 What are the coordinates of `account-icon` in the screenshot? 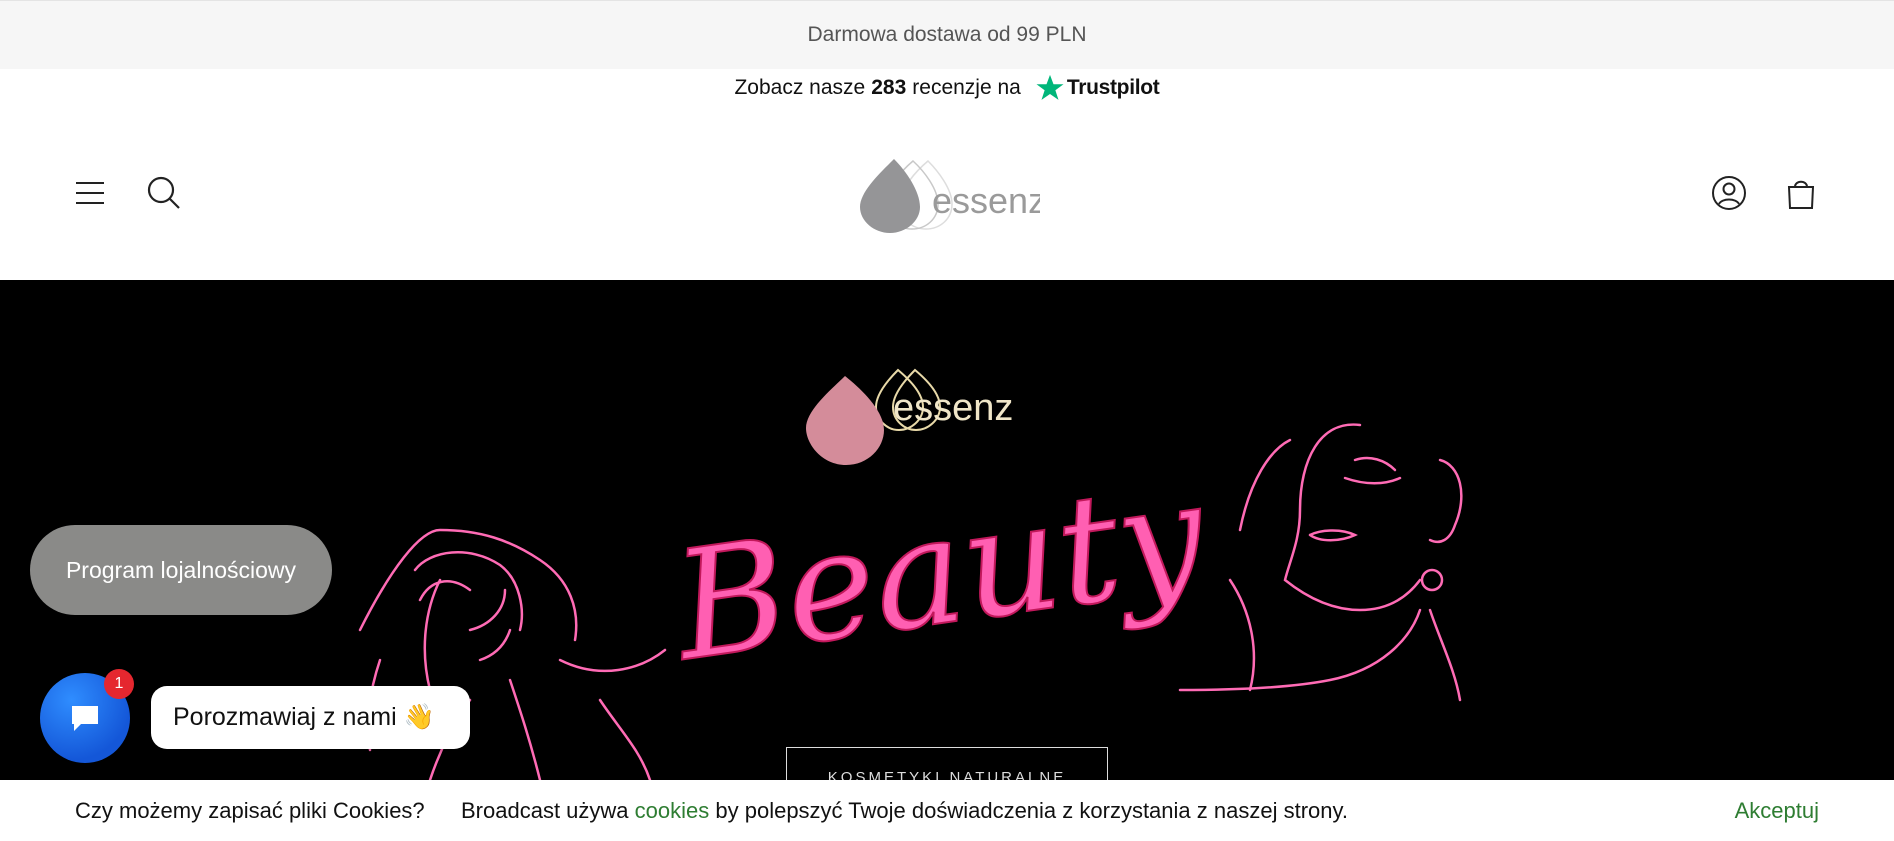 It's located at (1729, 193).